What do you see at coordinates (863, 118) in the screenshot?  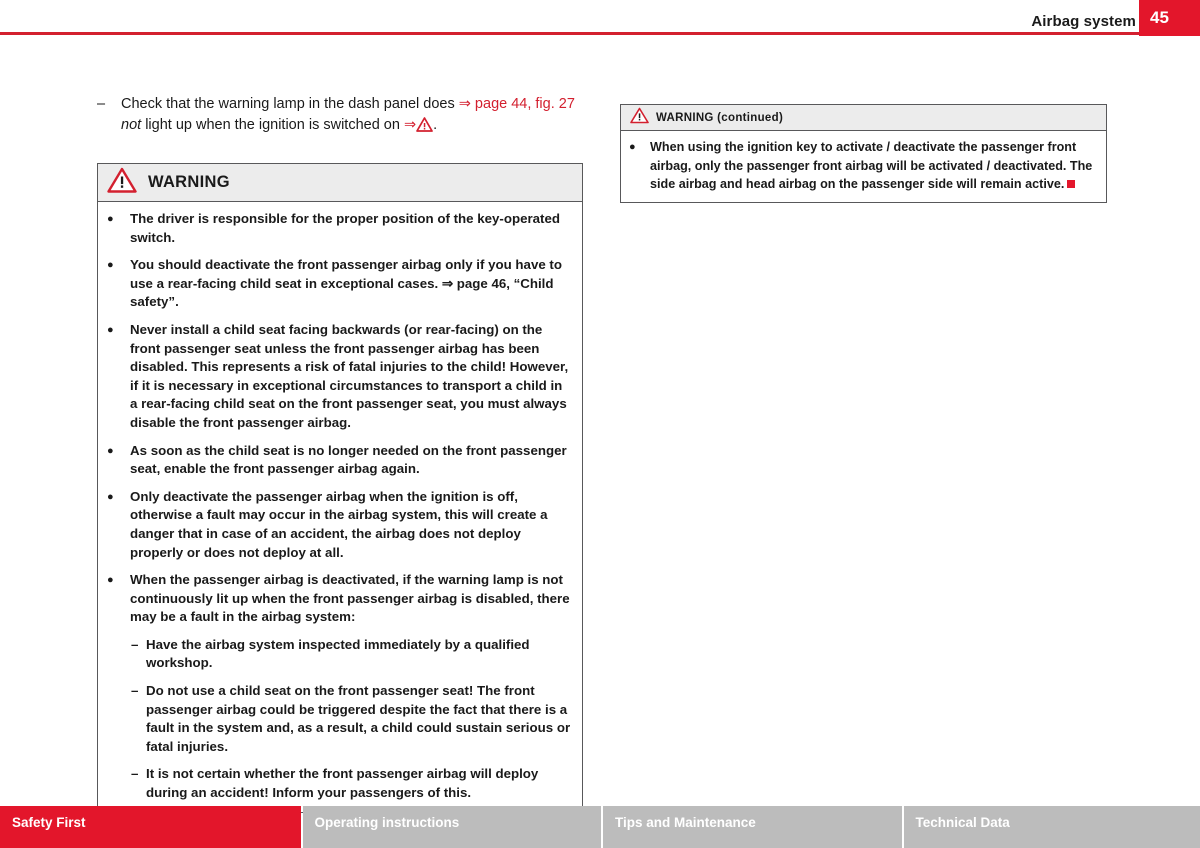 I see `warning-continued-header: WARNING (continued)` at bounding box center [863, 118].